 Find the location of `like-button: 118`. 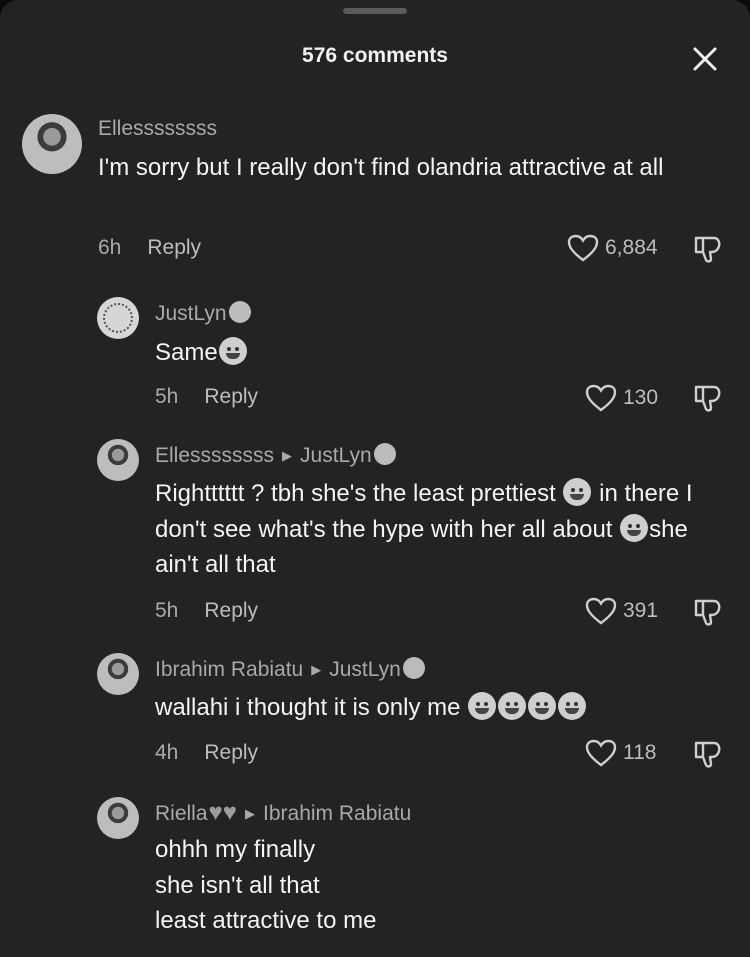

like-button: 118 is located at coordinates (620, 753).